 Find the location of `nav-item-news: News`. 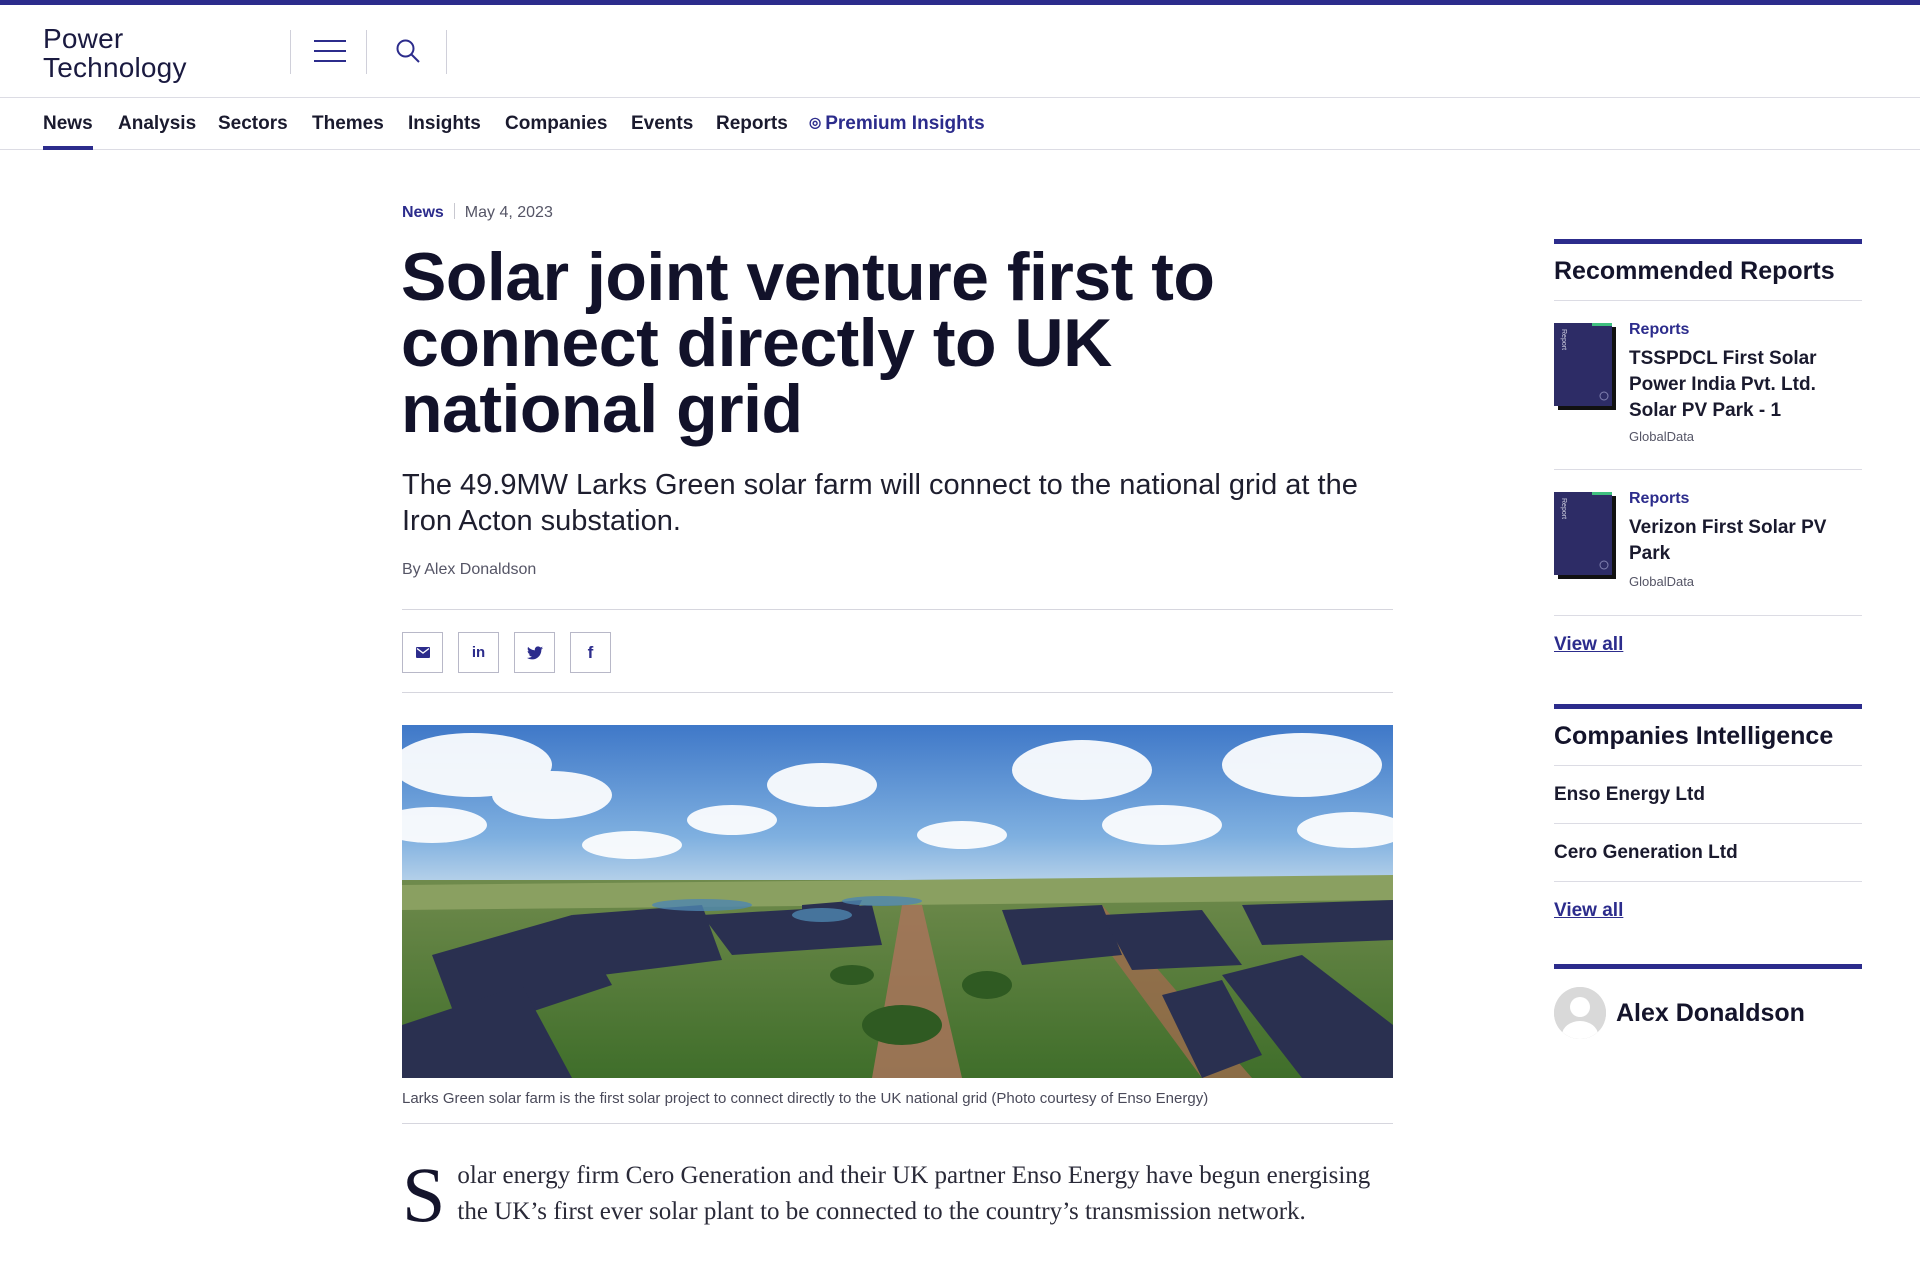

nav-item-news: News is located at coordinates (68, 124).